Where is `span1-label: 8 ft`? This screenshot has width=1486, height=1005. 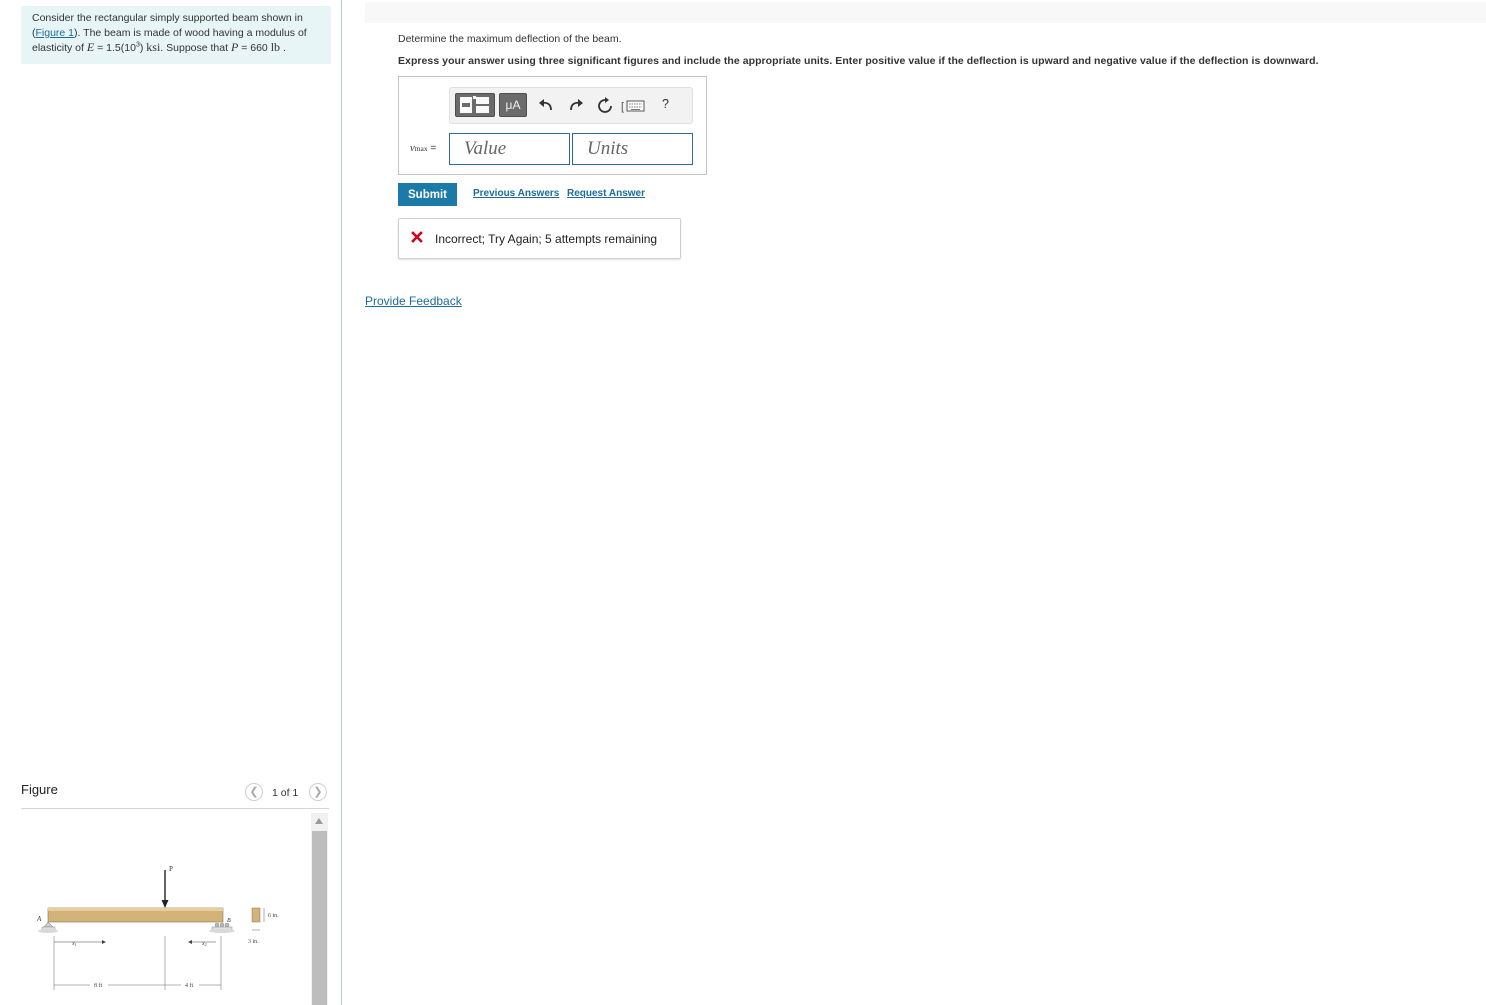 span1-label: 8 ft is located at coordinates (98, 985).